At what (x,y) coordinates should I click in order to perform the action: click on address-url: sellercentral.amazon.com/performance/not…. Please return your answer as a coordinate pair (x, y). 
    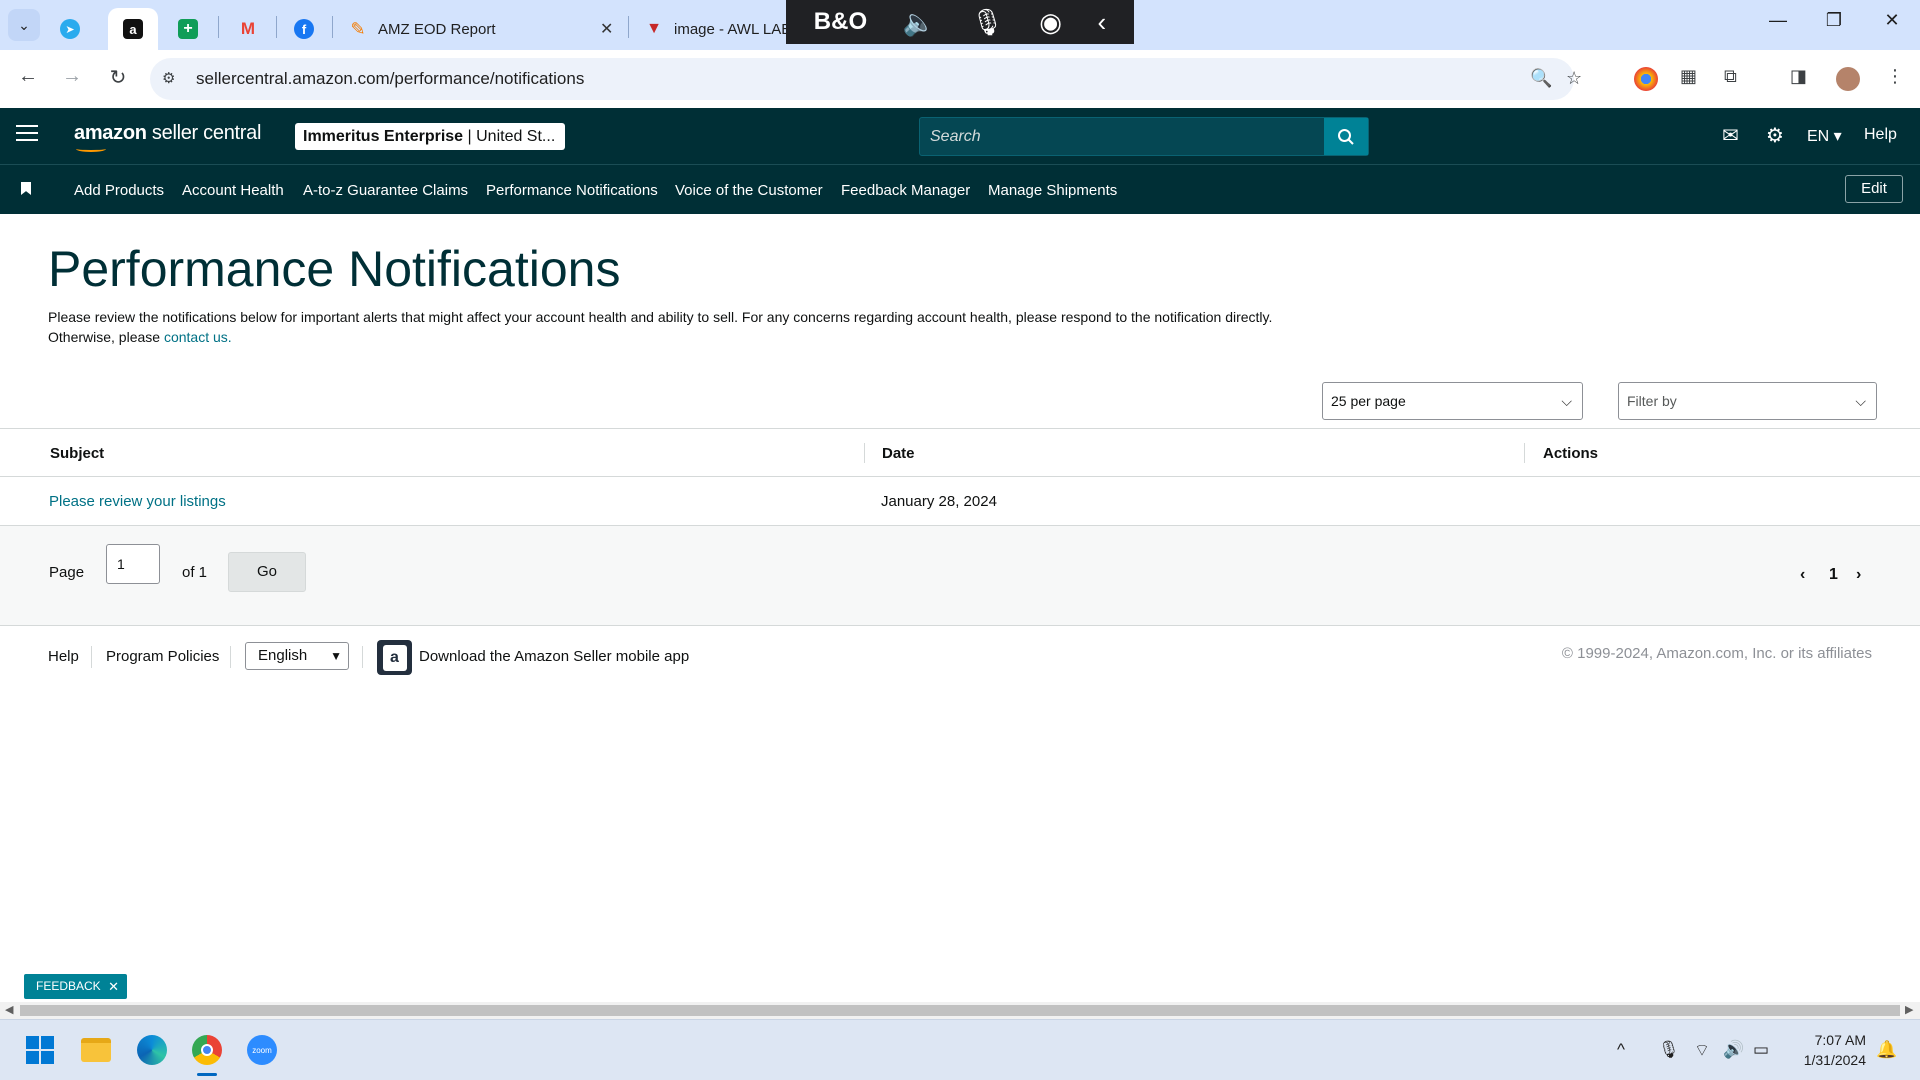
    Looking at the image, I should click on (390, 79).